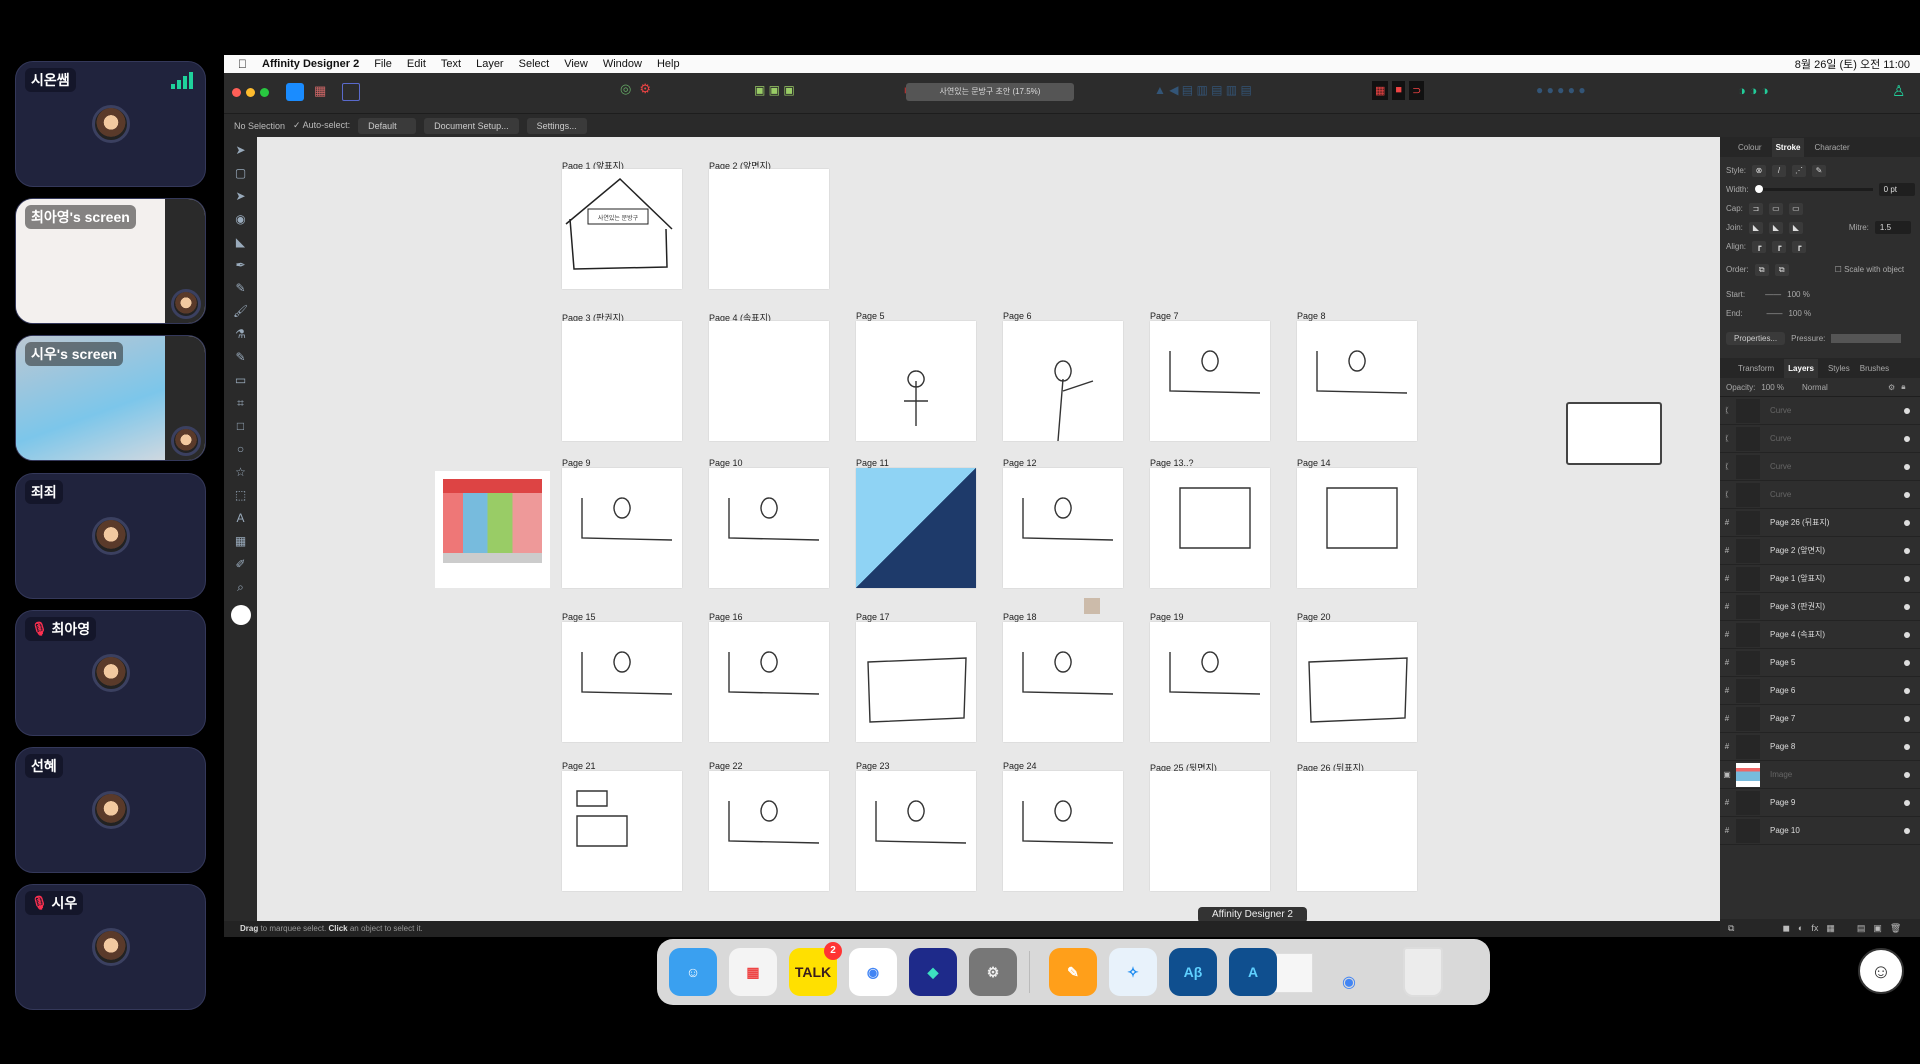  Describe the element at coordinates (310, 64) in the screenshot. I see `app-menu: Affinity Designer 2` at that location.